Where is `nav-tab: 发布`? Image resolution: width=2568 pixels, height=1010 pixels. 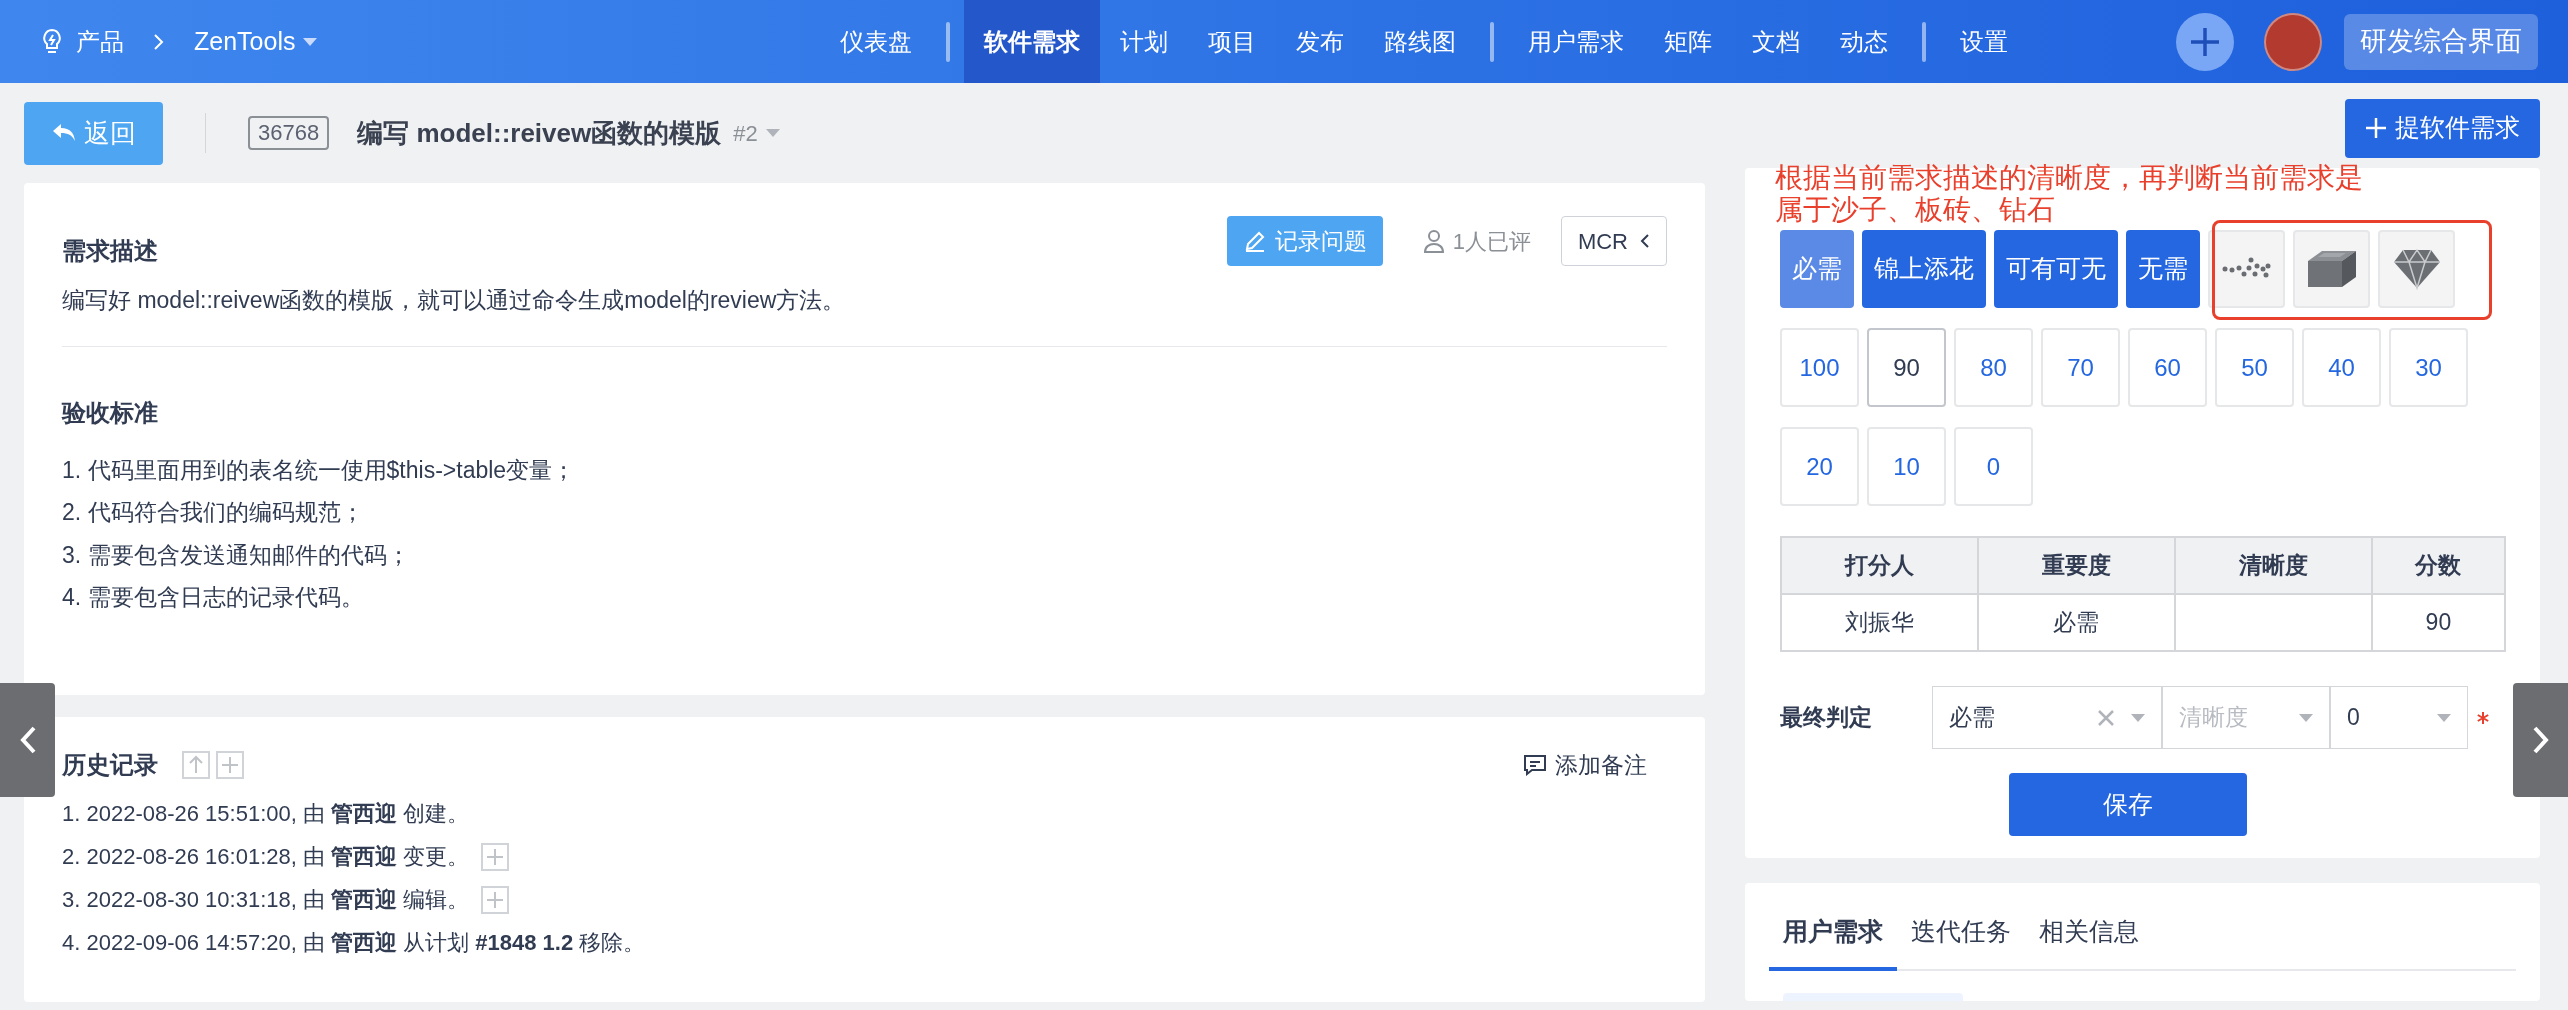
nav-tab: 发布 is located at coordinates (1320, 41).